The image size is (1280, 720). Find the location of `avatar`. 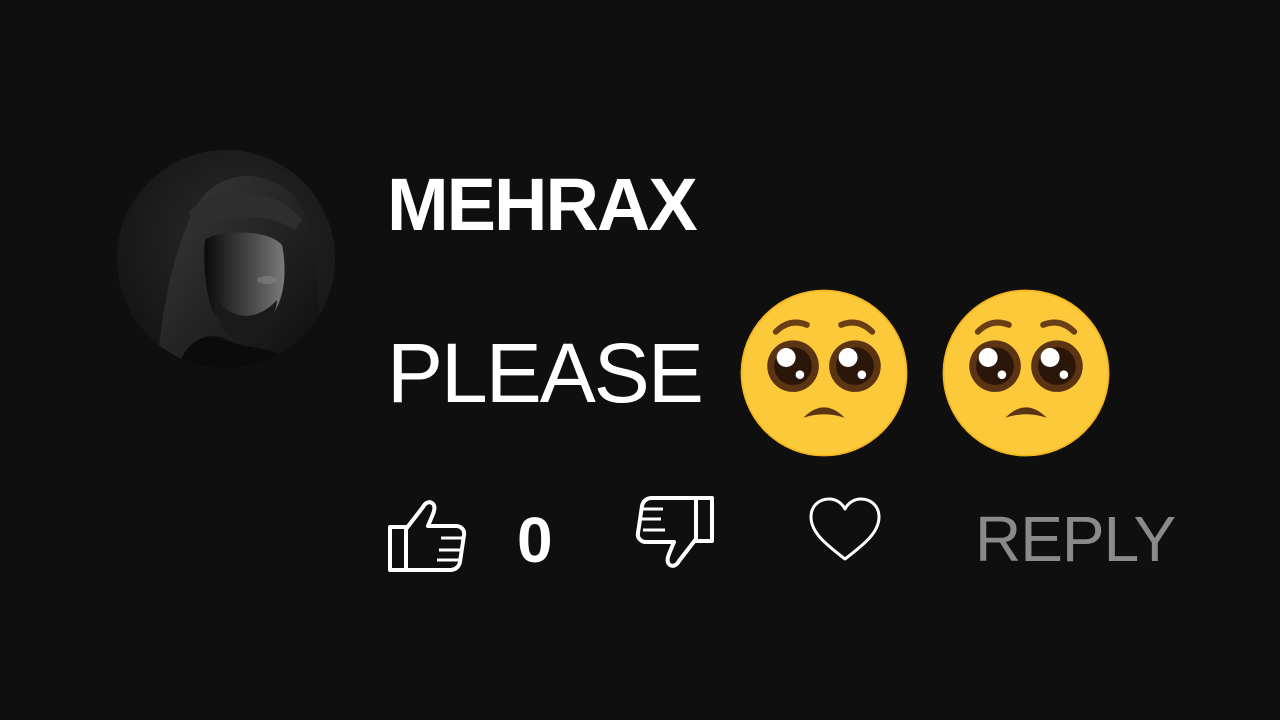

avatar is located at coordinates (226, 259).